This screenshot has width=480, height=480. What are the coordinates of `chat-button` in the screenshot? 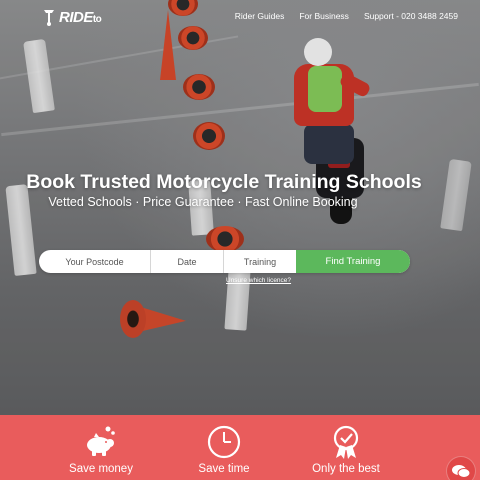 It's located at (461, 468).